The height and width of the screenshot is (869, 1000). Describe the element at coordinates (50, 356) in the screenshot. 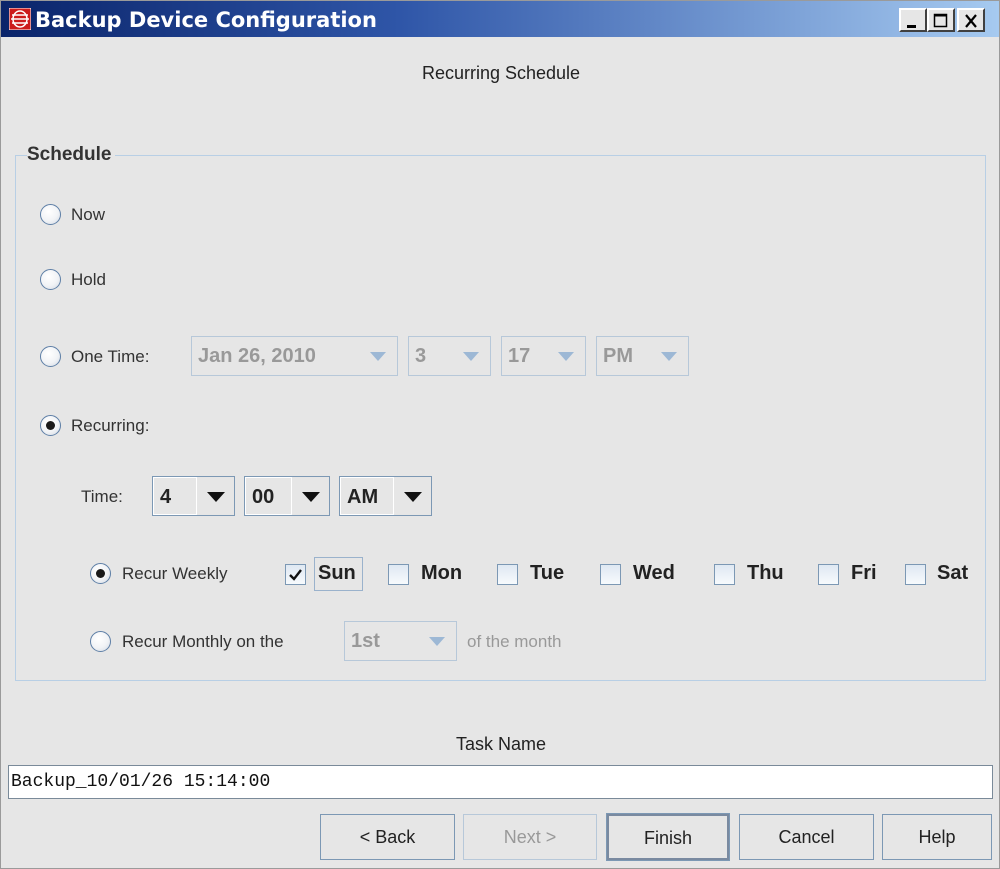

I see `one-time-radio` at that location.